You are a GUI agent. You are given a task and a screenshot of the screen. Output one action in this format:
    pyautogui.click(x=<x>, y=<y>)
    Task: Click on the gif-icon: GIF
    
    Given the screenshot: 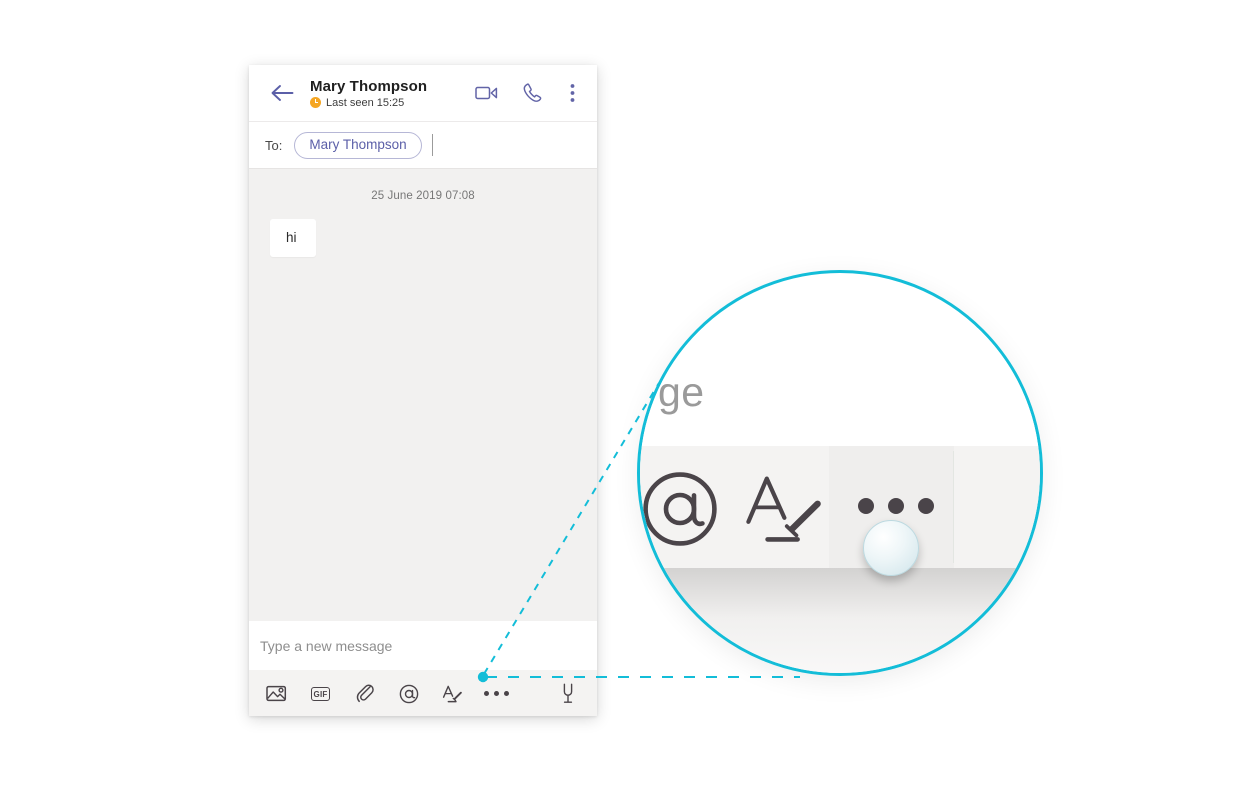 What is the action you would take?
    pyautogui.click(x=320, y=693)
    